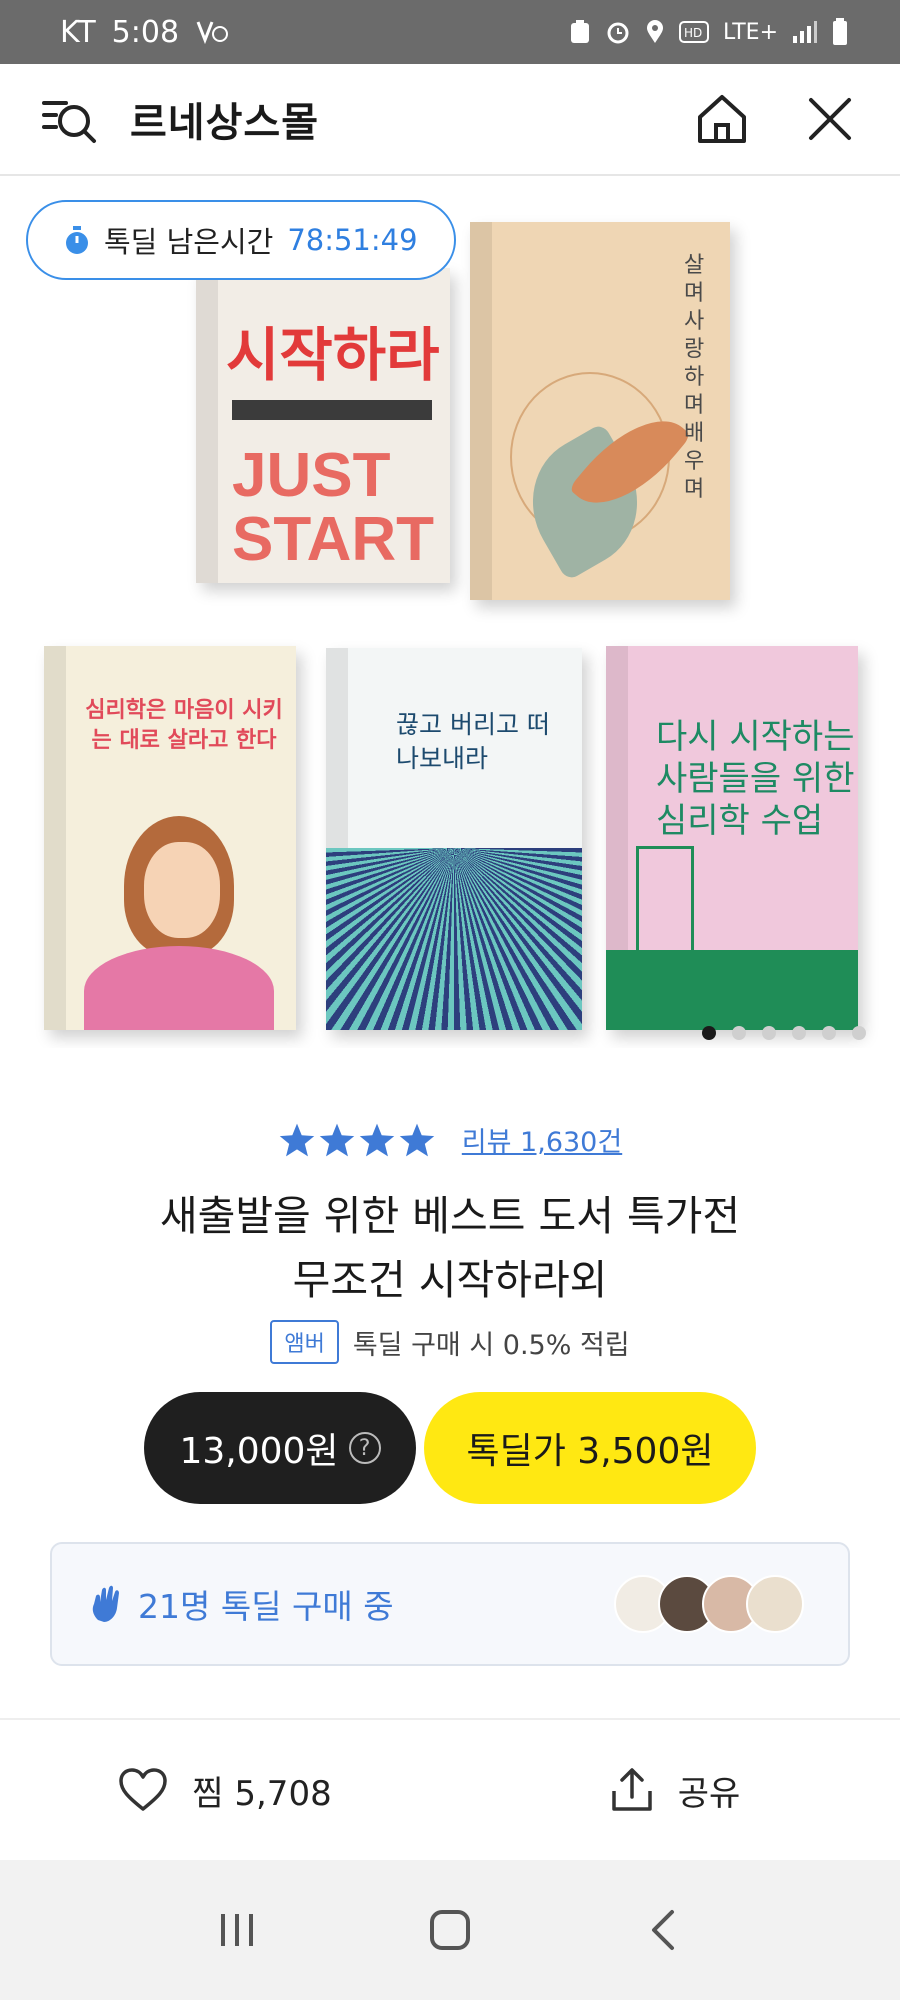 The height and width of the screenshot is (2000, 900). What do you see at coordinates (262, 1793) in the screenshot?
I see `like-label: 찜 5,708` at bounding box center [262, 1793].